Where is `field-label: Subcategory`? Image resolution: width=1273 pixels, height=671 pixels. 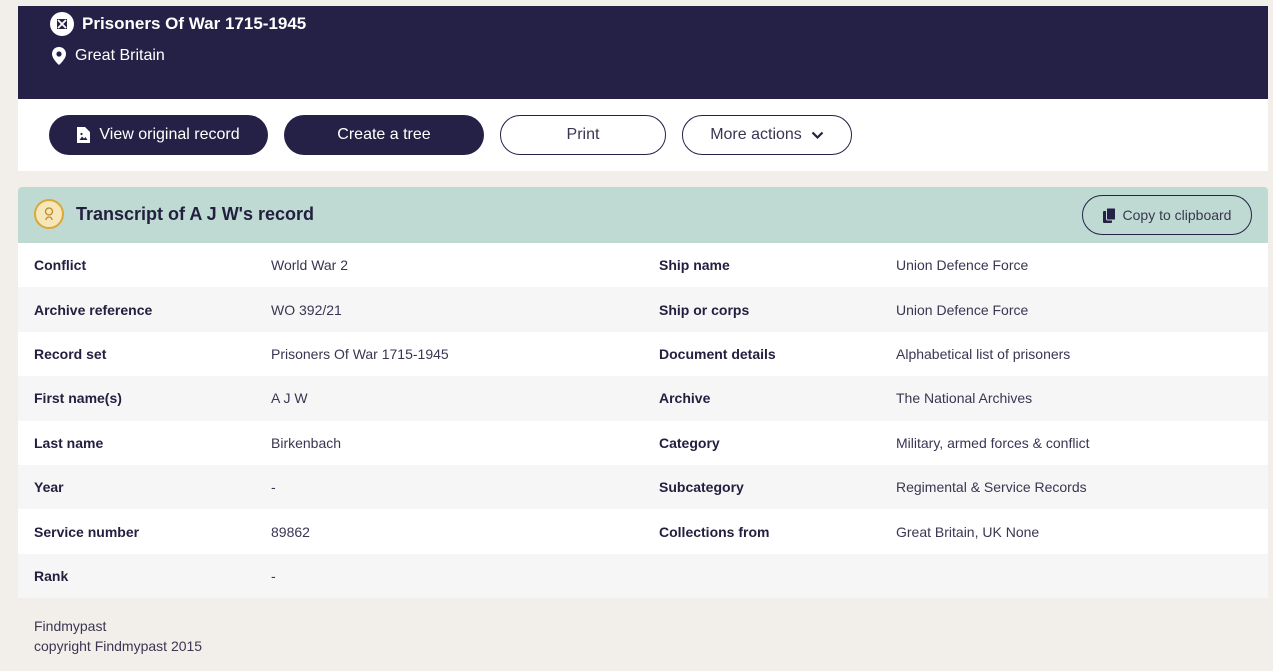
field-label: Subcategory is located at coordinates (701, 487).